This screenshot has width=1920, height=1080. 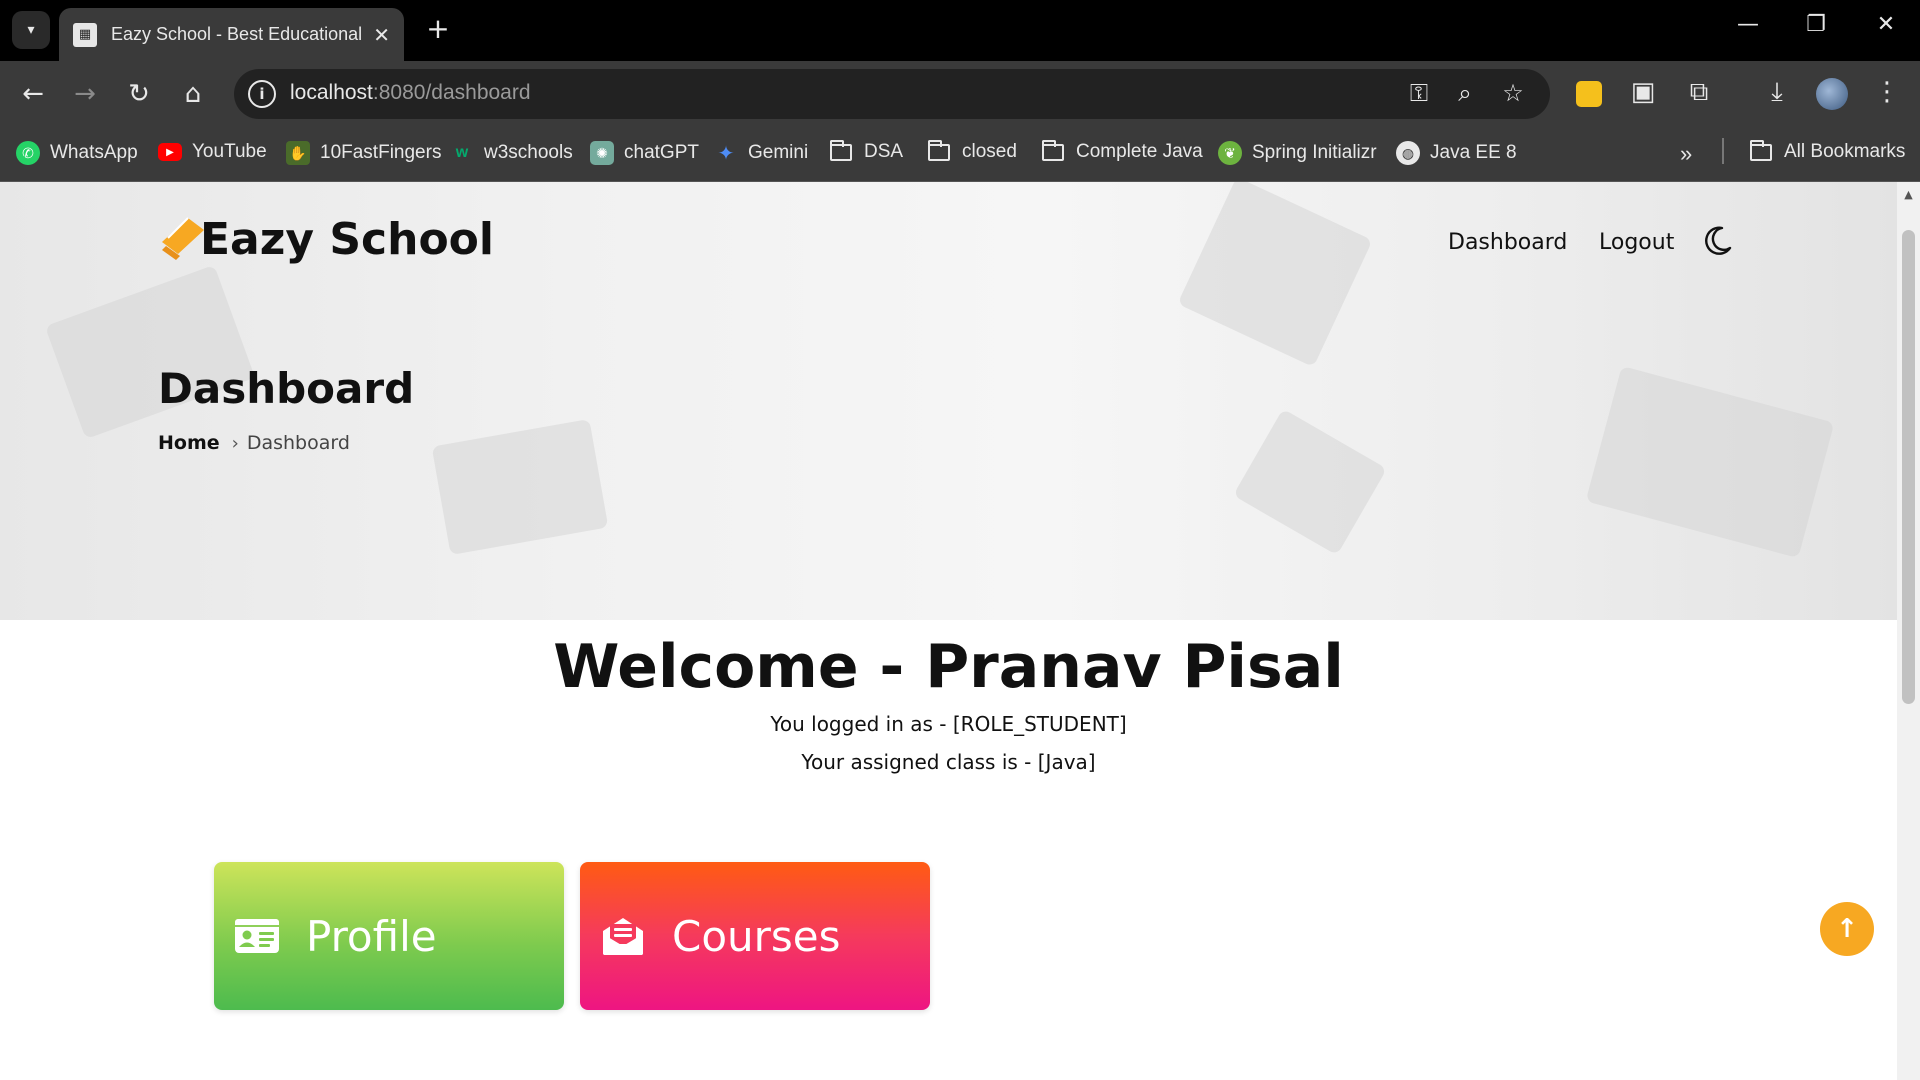 What do you see at coordinates (94, 152) in the screenshot?
I see `bookmark-label: WhatsApp` at bounding box center [94, 152].